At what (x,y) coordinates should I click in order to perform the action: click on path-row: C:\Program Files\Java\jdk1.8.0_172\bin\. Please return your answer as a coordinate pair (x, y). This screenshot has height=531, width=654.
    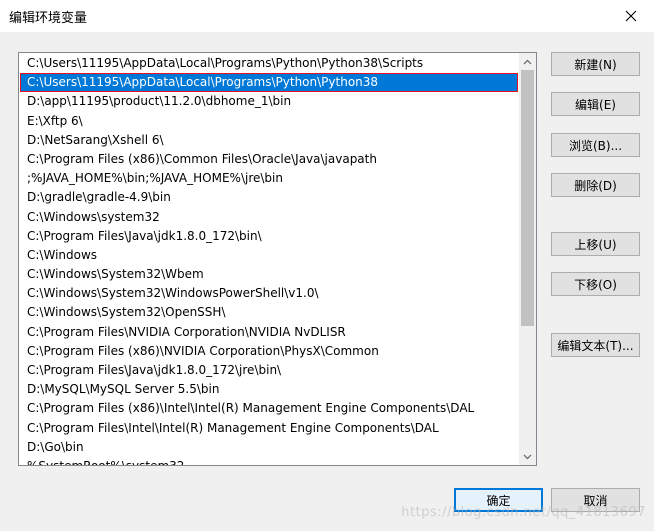
    Looking at the image, I should click on (269, 236).